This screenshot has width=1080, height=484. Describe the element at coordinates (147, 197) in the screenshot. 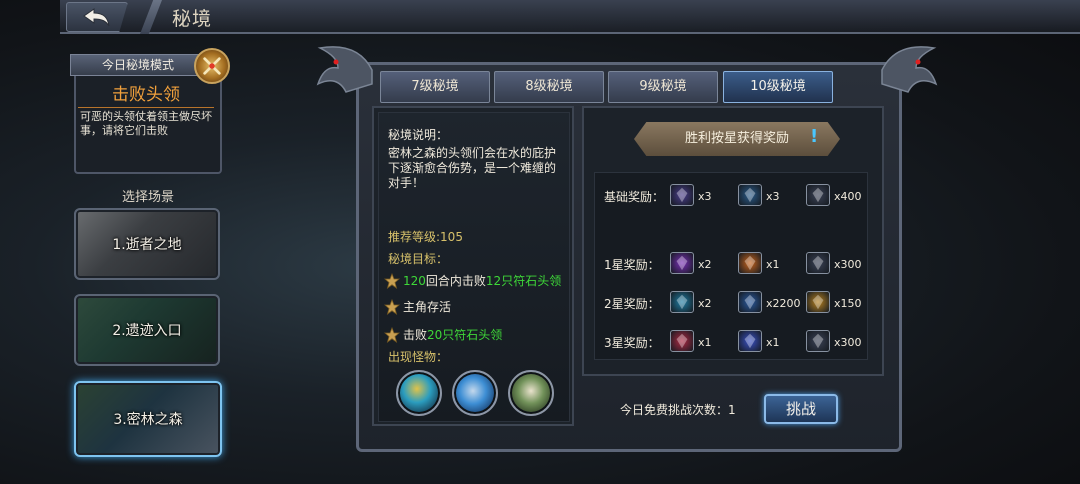

I see `scene-select-label: 选择场景` at that location.